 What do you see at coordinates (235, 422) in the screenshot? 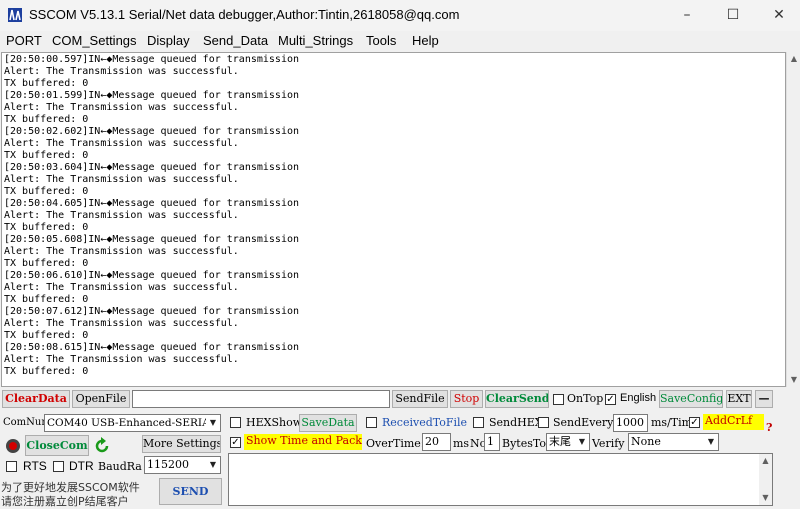
I see `hex-show-checkbox` at bounding box center [235, 422].